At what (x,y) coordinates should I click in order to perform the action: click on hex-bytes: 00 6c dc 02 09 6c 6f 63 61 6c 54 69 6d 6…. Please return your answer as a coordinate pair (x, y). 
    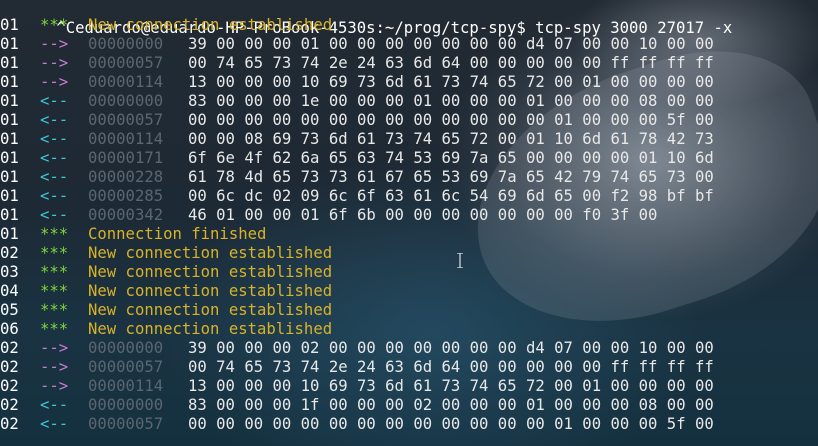
    Looking at the image, I should click on (451, 196).